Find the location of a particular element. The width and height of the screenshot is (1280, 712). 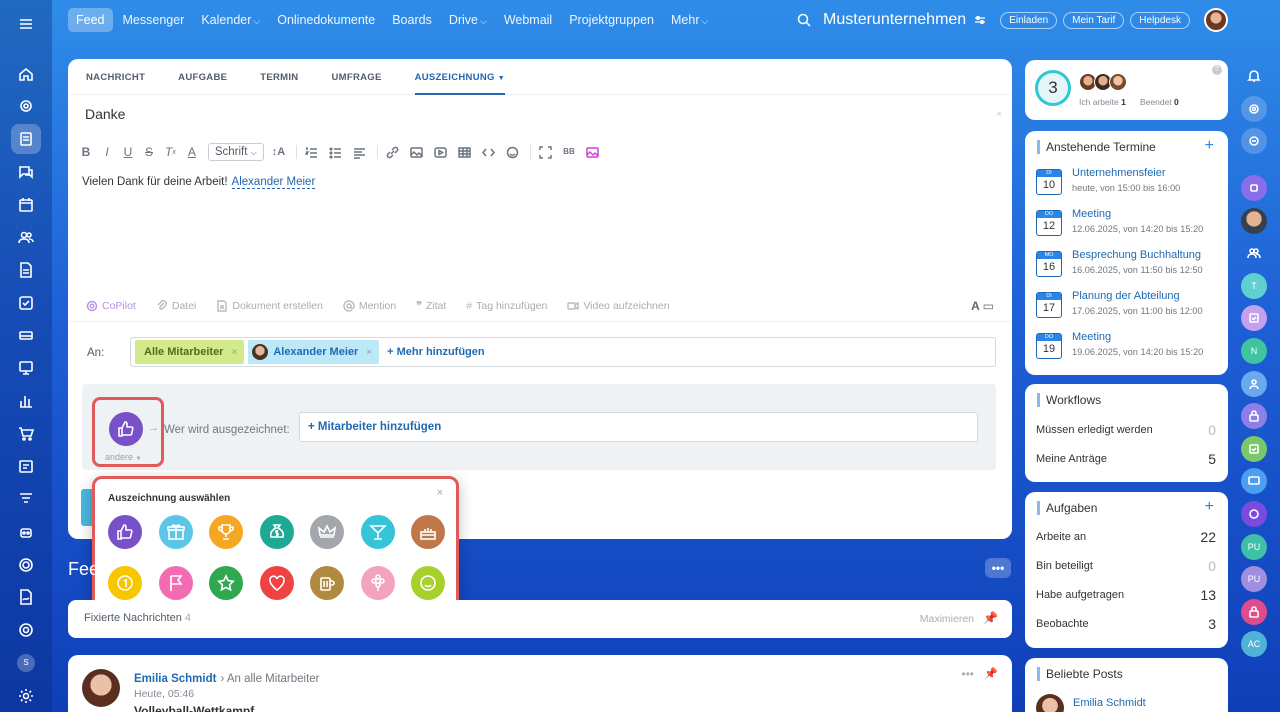

calendar-icon is located at coordinates (26, 205).